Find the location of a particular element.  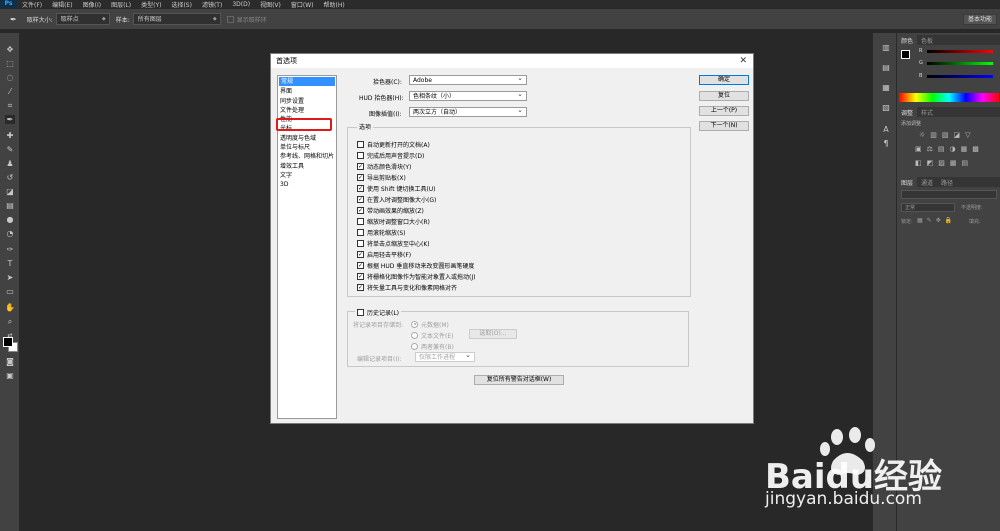

menu-filter: 滤镜(T) is located at coordinates (212, 4).